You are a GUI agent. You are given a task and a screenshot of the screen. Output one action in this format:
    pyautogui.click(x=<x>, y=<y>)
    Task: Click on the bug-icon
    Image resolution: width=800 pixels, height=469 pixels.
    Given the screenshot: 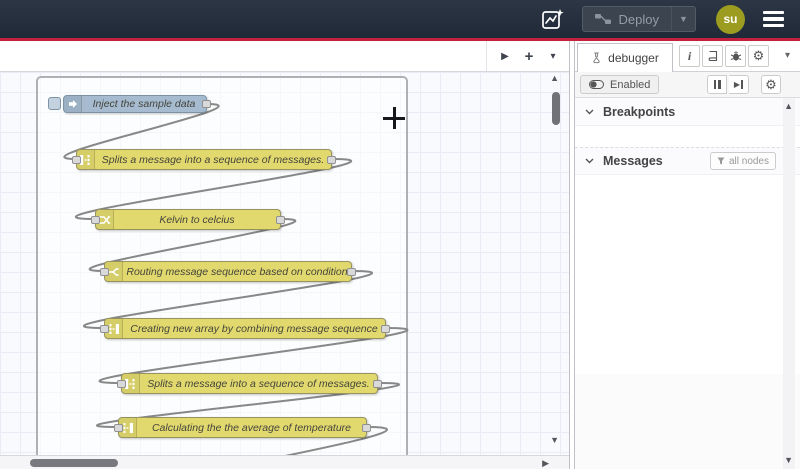 What is the action you would take?
    pyautogui.click(x=735, y=56)
    